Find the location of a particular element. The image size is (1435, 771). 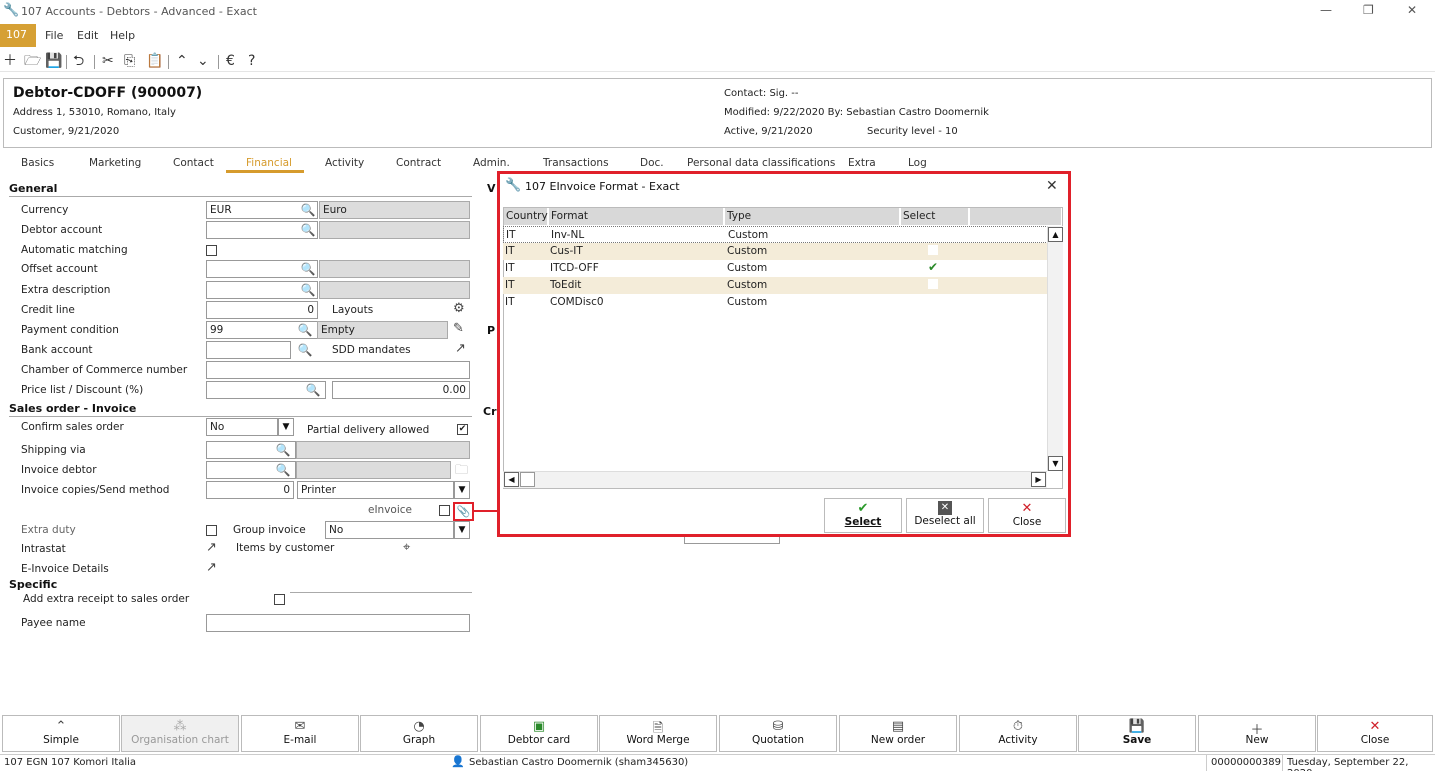

open-folder-icon: 🗁 is located at coordinates (32, 61).